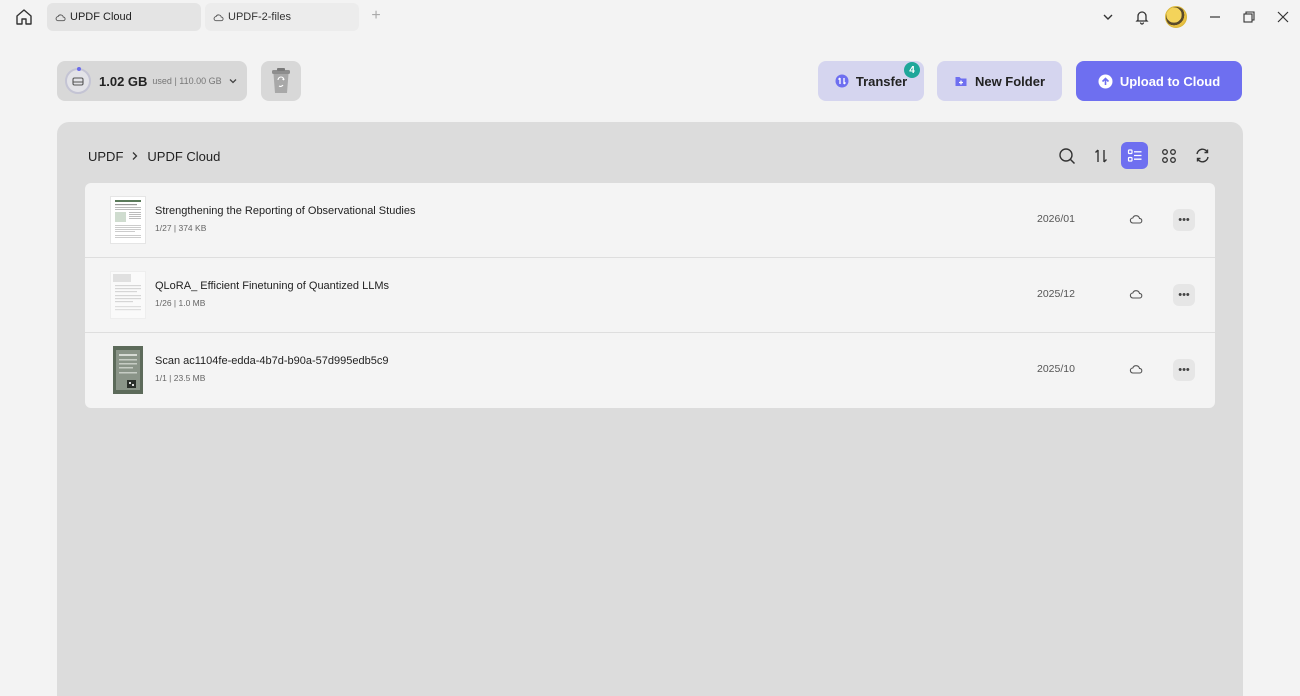 The image size is (1300, 696). What do you see at coordinates (1142, 17) in the screenshot?
I see `bell-icon` at bounding box center [1142, 17].